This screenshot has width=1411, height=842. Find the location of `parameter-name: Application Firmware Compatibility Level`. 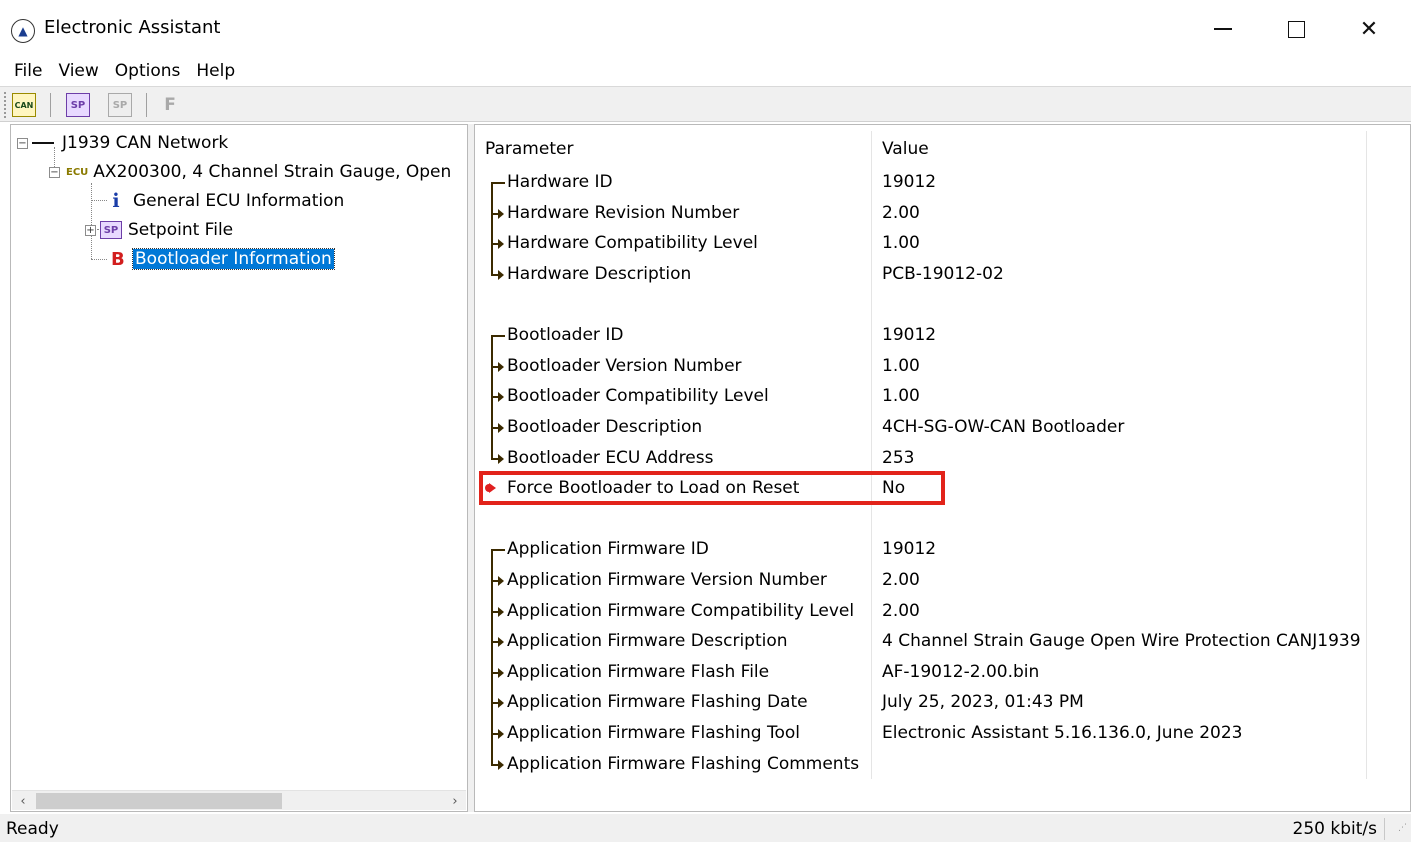

parameter-name: Application Firmware Compatibility Level is located at coordinates (681, 610).